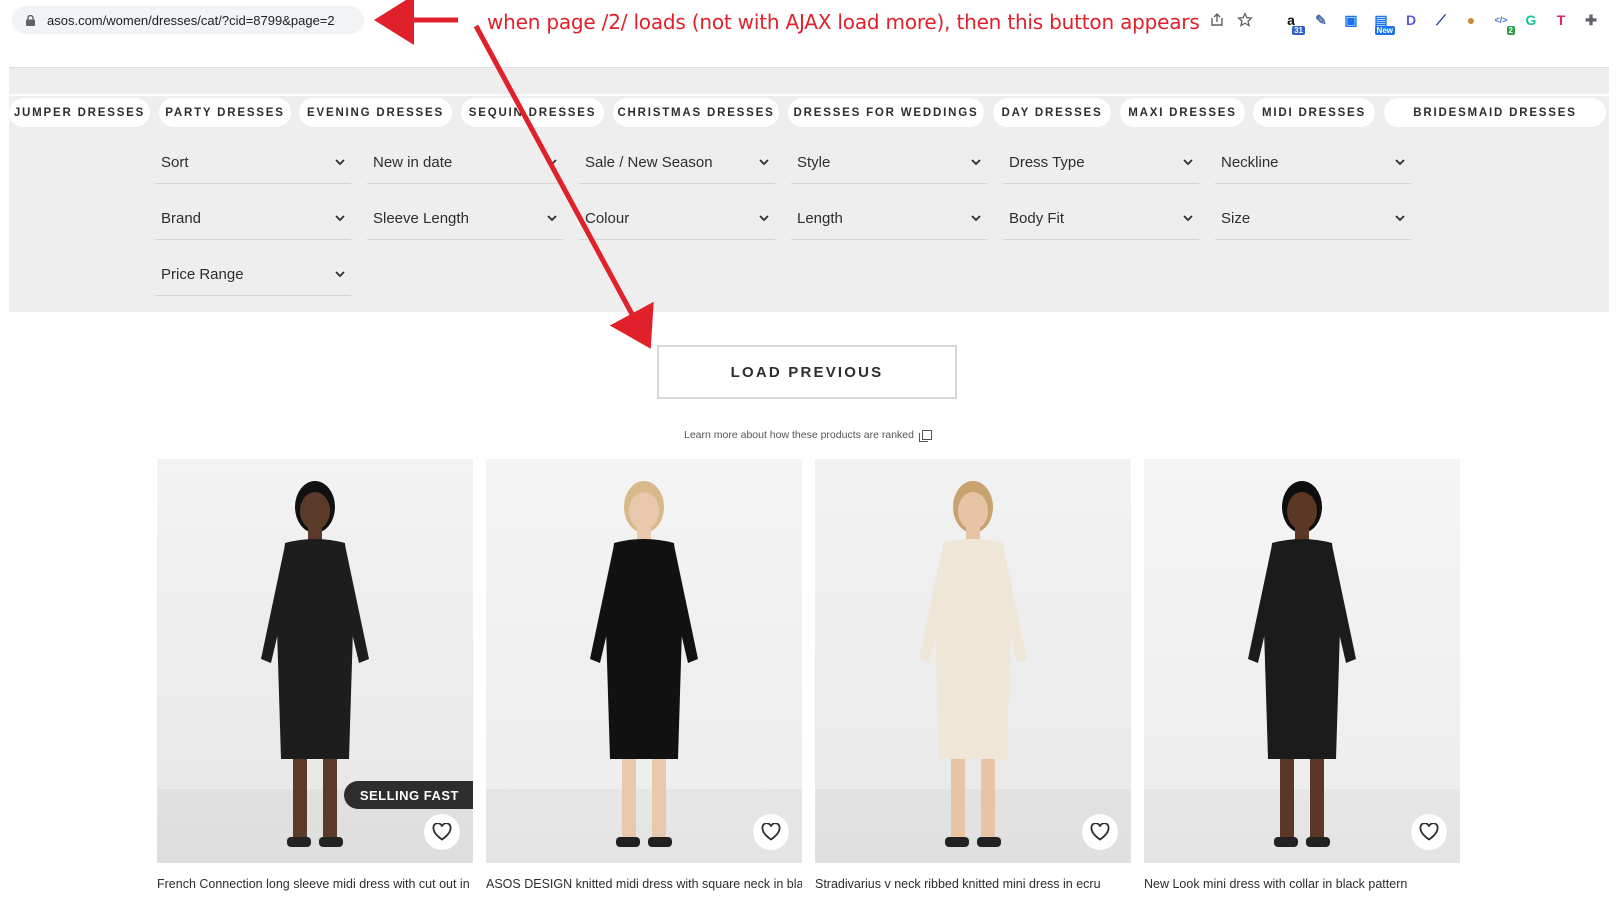 The height and width of the screenshot is (911, 1618). Describe the element at coordinates (1503, 22) in the screenshot. I see `code-icon: </> 2` at that location.